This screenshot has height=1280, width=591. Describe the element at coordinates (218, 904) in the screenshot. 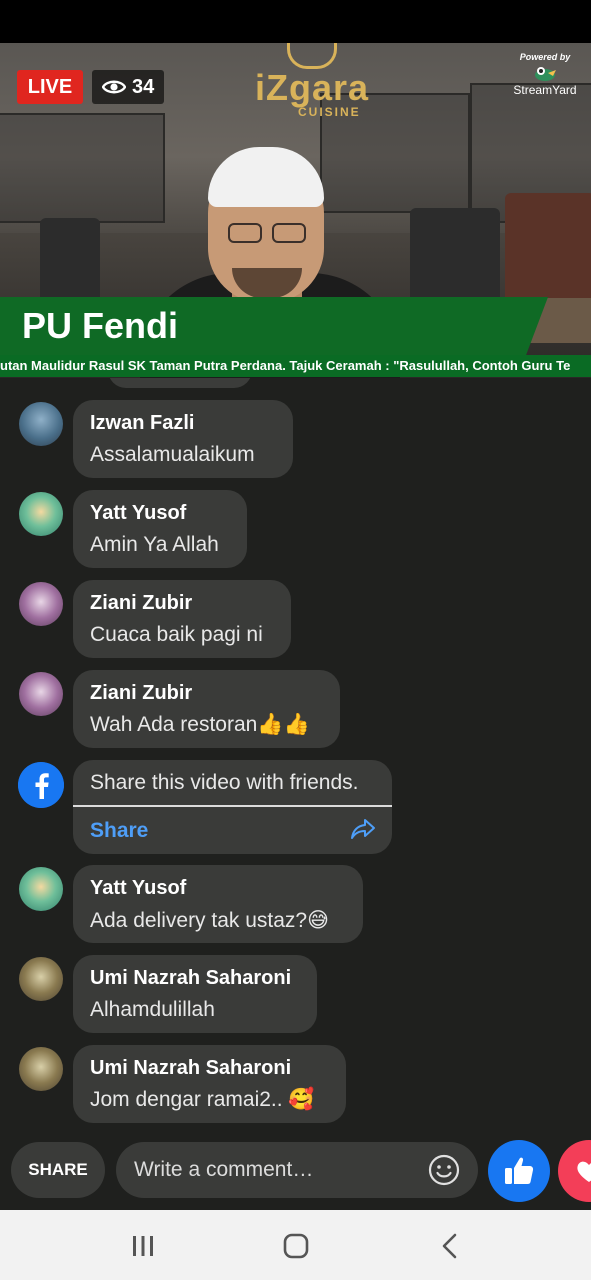

I see `comment-bubble: Yatt Yusof Ada delivery tak ustaz?😅` at that location.